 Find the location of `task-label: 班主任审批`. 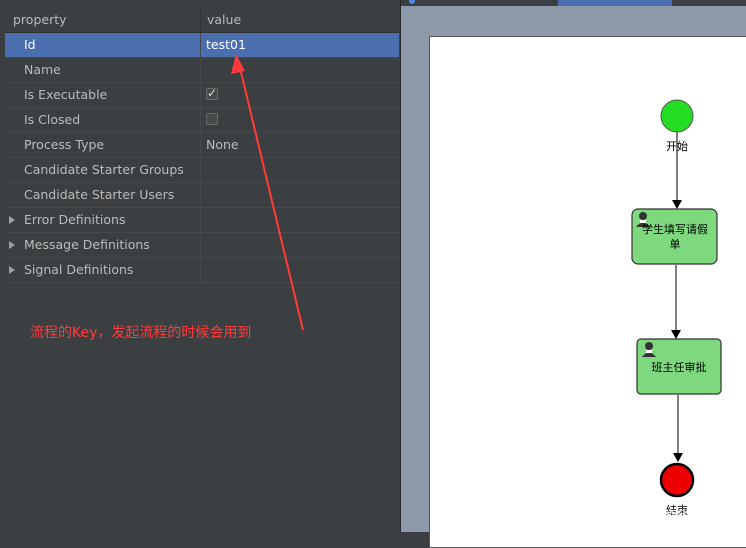

task-label: 班主任审批 is located at coordinates (679, 367).